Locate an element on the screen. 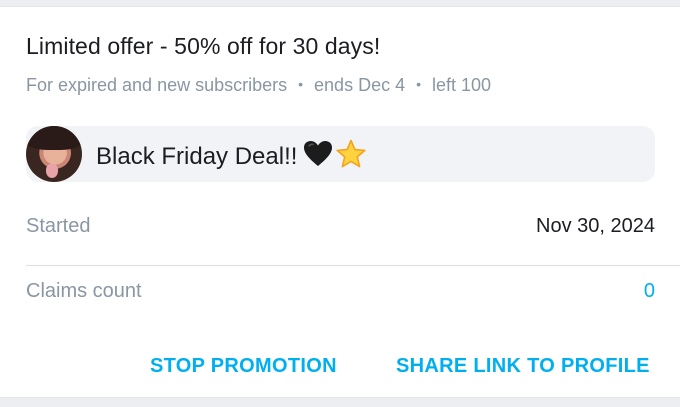  started-row: Started Nov 30, 2024 is located at coordinates (340, 230).